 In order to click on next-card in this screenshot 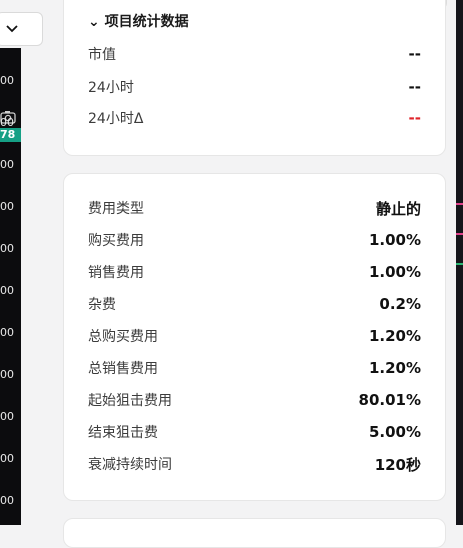, I will do `click(254, 533)`.